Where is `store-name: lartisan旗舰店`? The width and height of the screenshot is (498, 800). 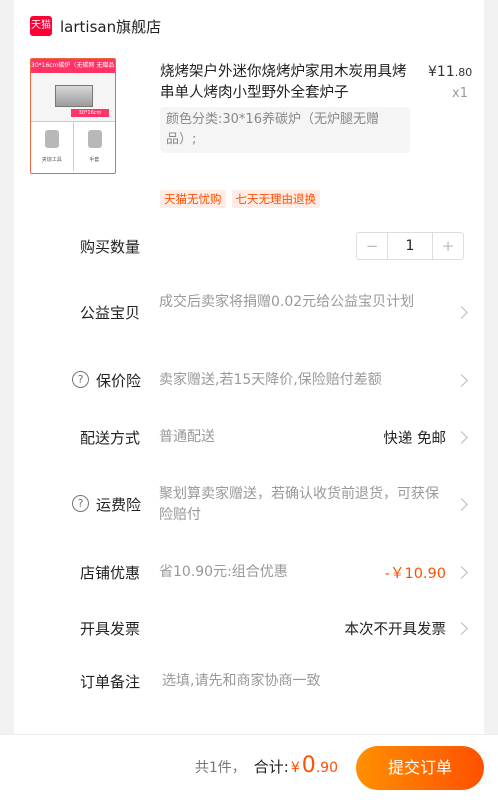 store-name: lartisan旗舰店 is located at coordinates (110, 26).